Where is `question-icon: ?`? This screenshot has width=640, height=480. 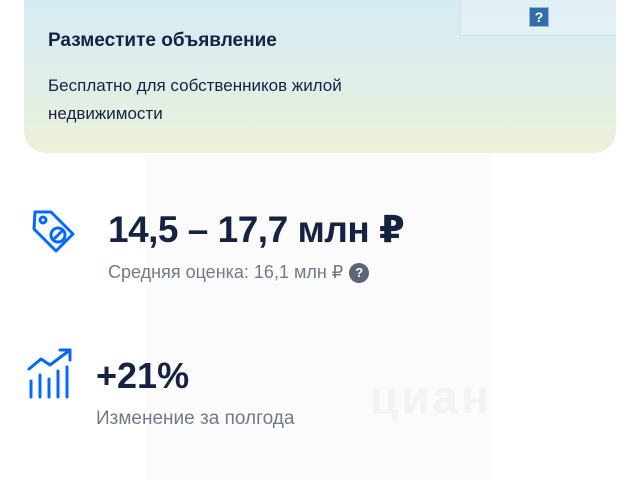 question-icon: ? is located at coordinates (359, 272).